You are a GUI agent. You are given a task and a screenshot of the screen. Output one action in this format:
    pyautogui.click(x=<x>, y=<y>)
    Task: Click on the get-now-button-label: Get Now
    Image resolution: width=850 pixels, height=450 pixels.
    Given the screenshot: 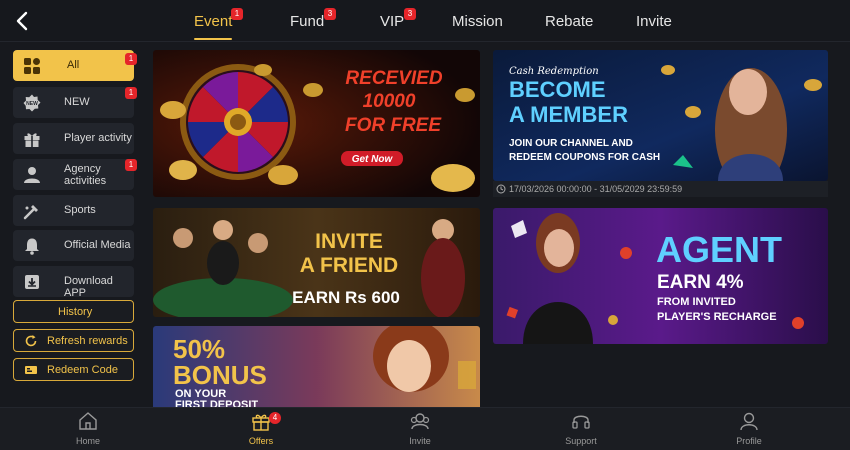 What is the action you would take?
    pyautogui.click(x=373, y=159)
    